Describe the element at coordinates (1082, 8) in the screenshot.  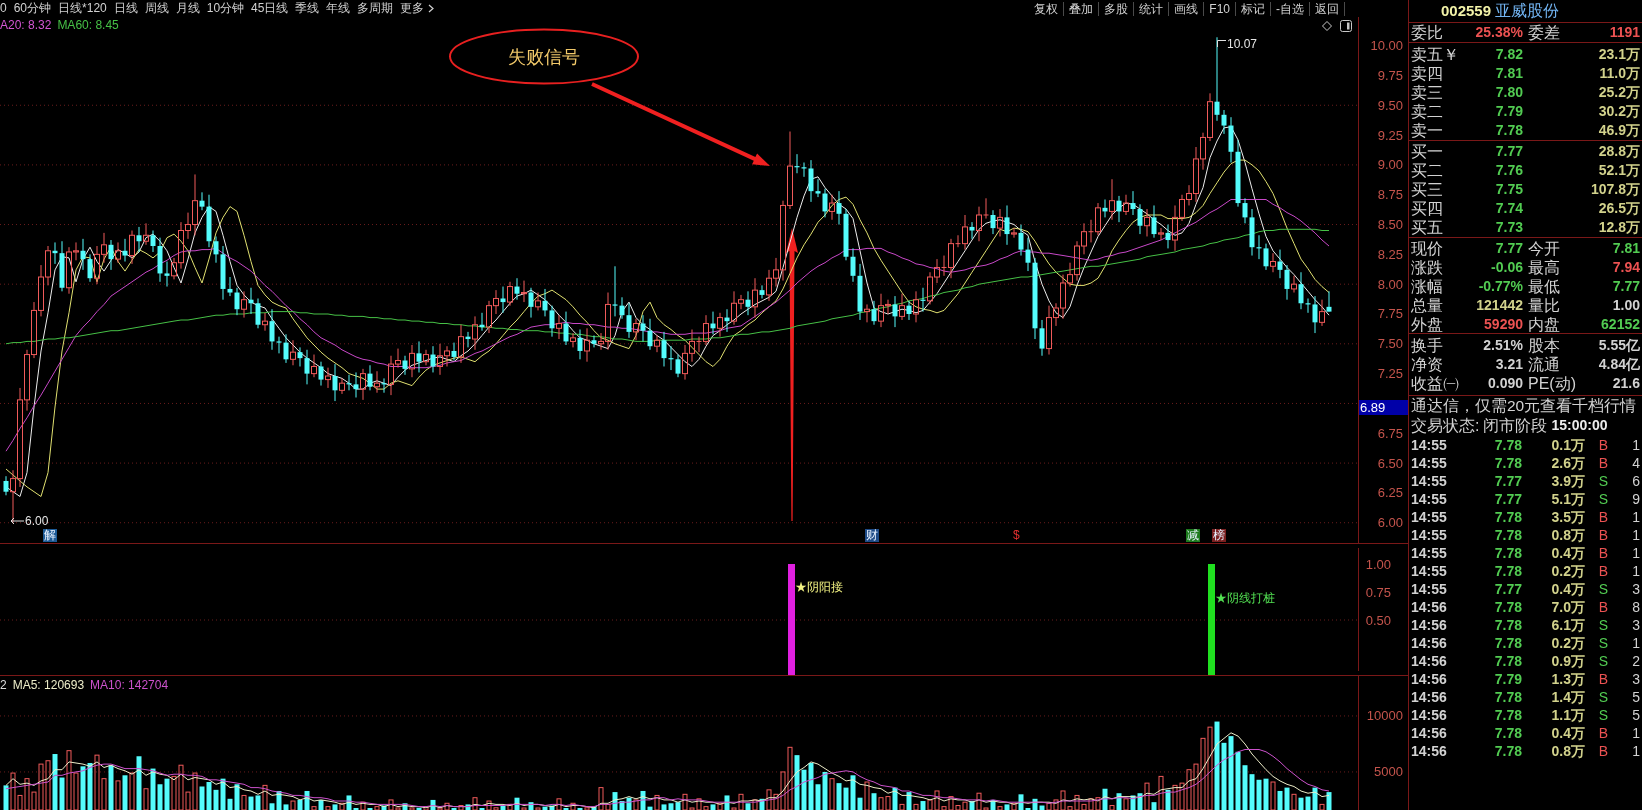
I see `toolbar-button: 叠加` at that location.